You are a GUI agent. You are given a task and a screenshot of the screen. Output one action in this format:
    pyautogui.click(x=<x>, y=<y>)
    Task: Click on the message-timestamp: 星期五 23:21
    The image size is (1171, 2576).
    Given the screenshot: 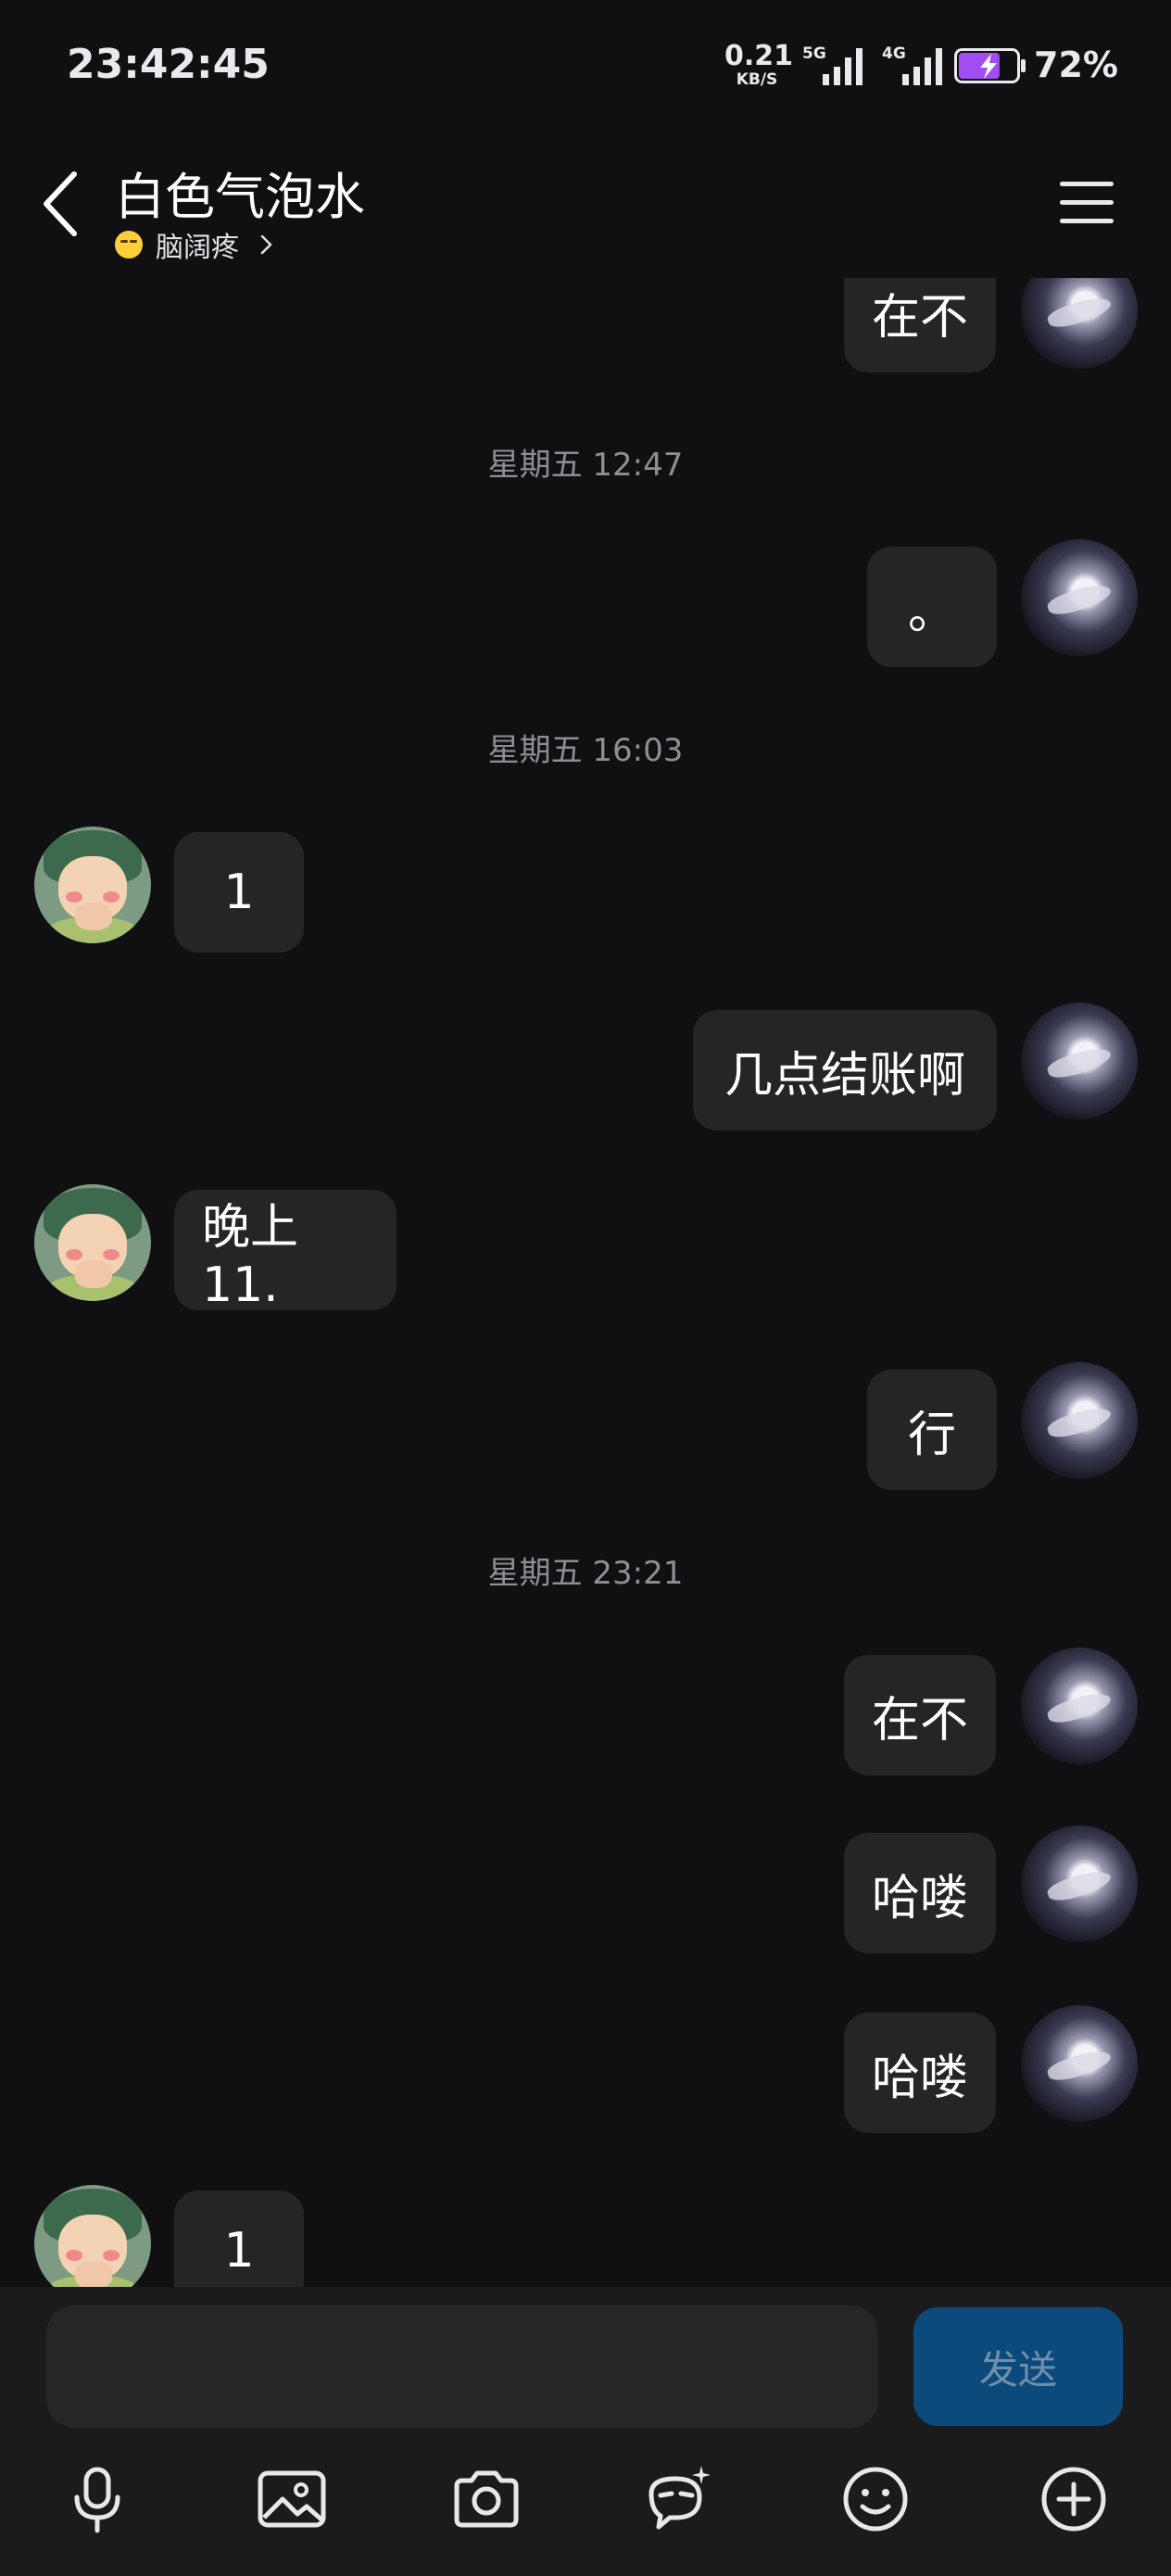 What is the action you would take?
    pyautogui.click(x=585, y=1574)
    